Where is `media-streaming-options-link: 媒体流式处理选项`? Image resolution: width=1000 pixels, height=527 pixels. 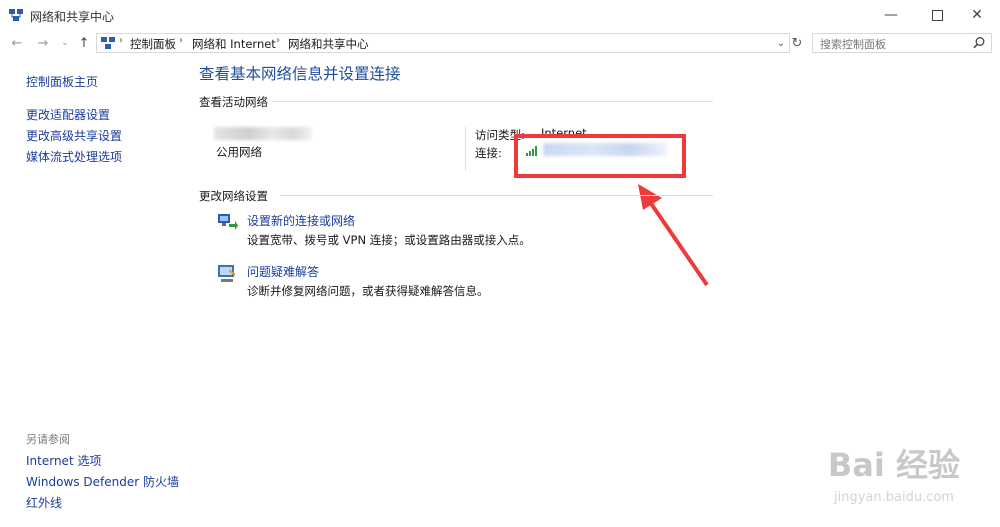
media-streaming-options-link: 媒体流式处理选项 is located at coordinates (74, 156).